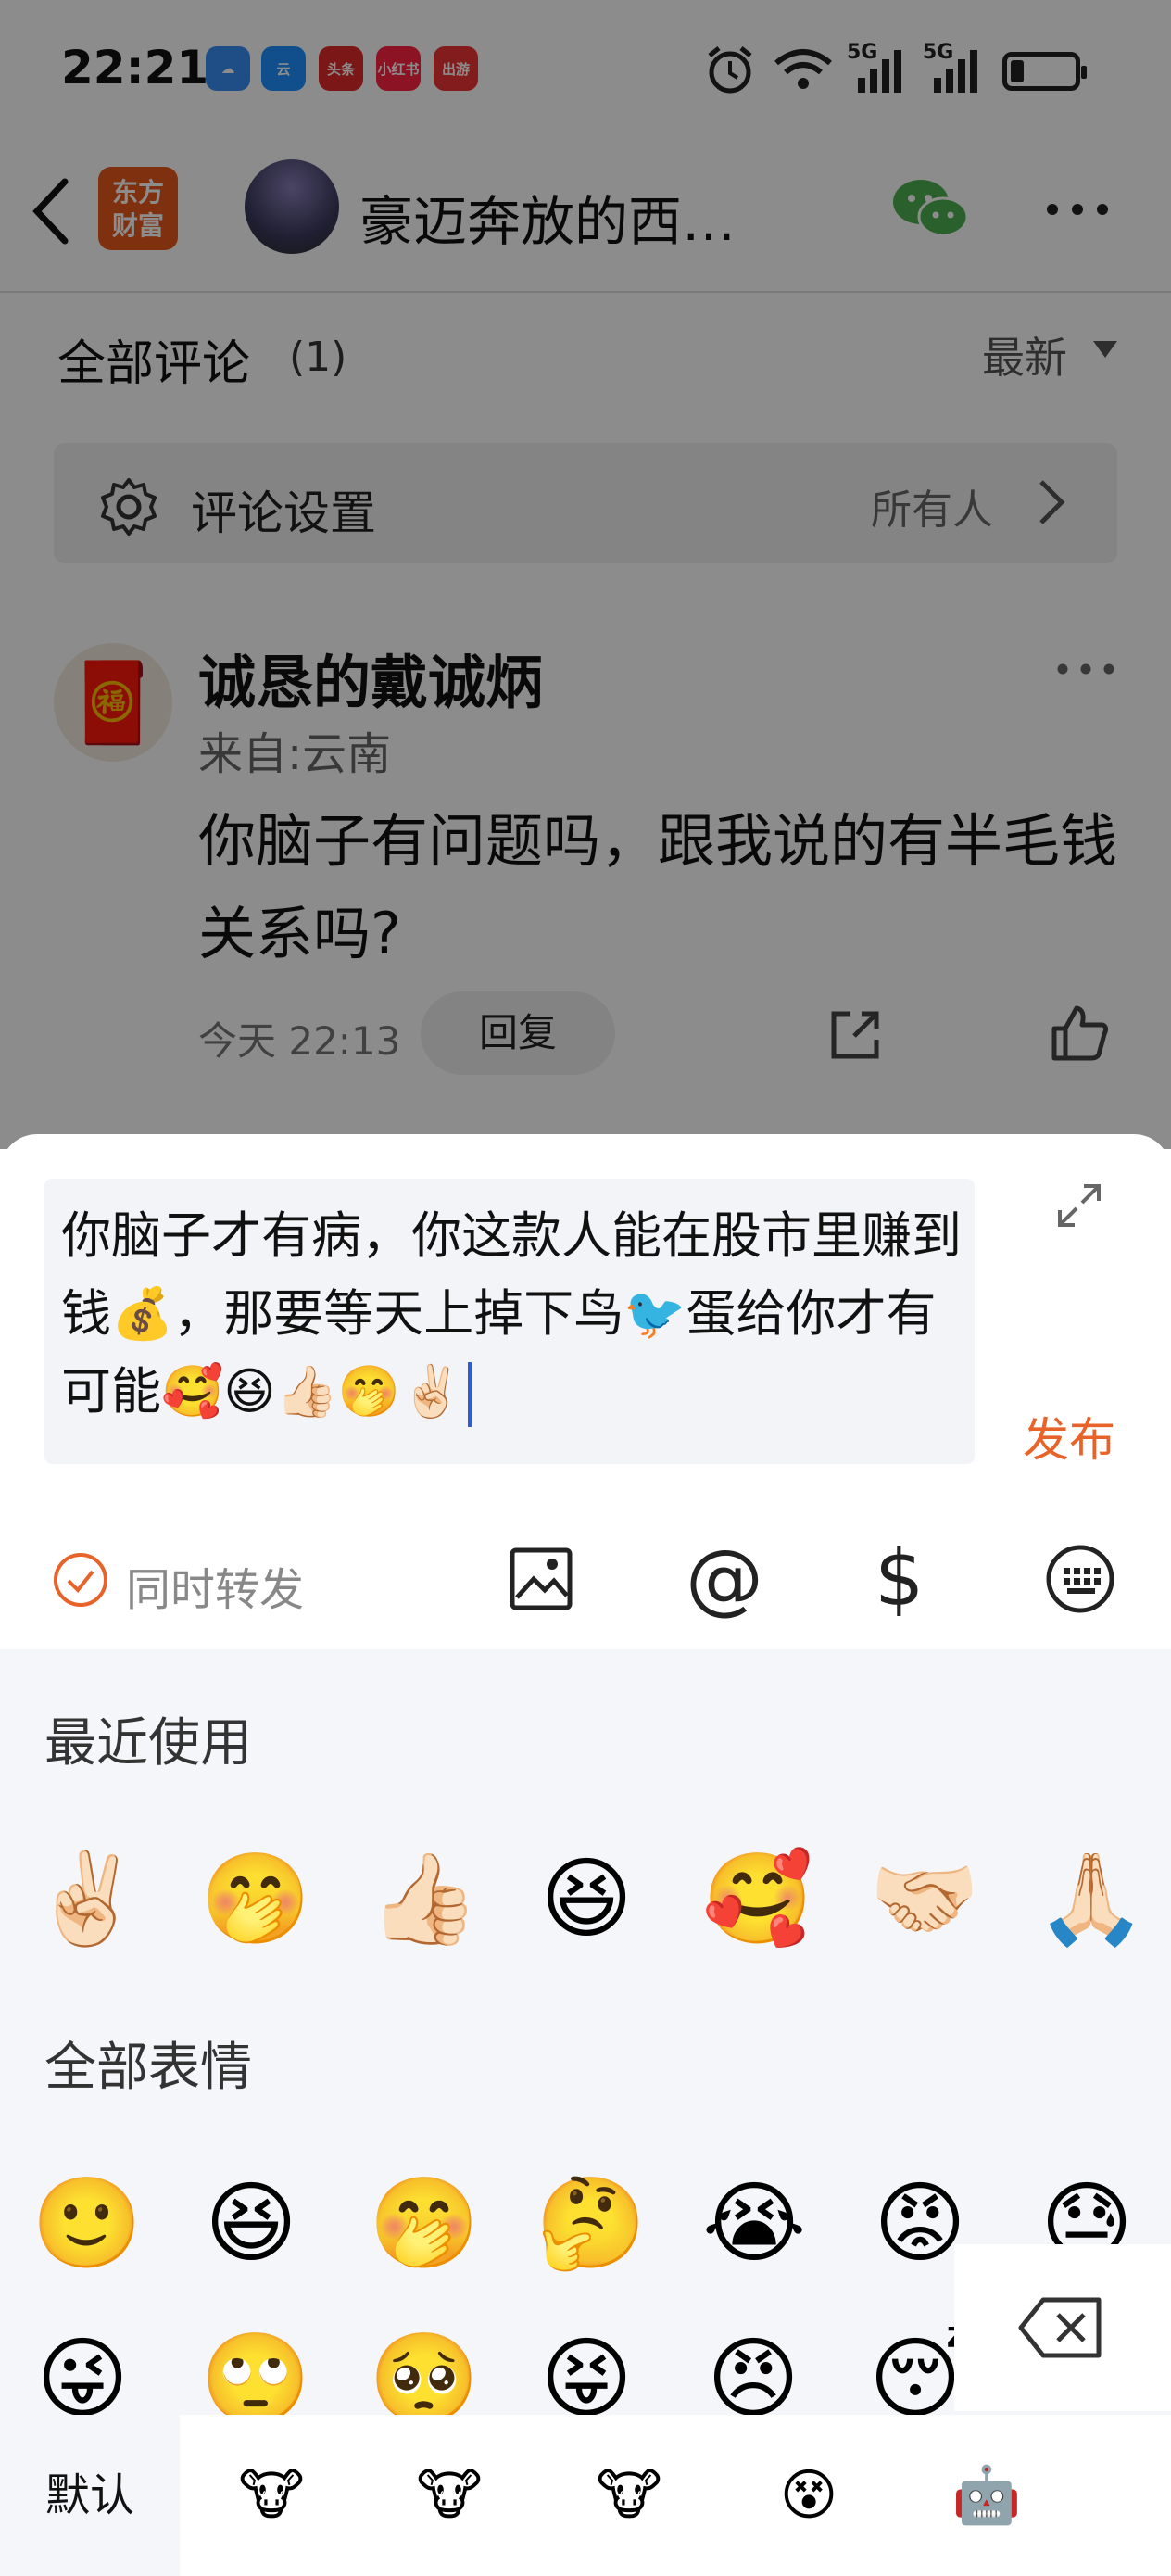 This screenshot has height=2576, width=1171. What do you see at coordinates (256, 1899) in the screenshot?
I see `emoji-recent-2: 🤭` at bounding box center [256, 1899].